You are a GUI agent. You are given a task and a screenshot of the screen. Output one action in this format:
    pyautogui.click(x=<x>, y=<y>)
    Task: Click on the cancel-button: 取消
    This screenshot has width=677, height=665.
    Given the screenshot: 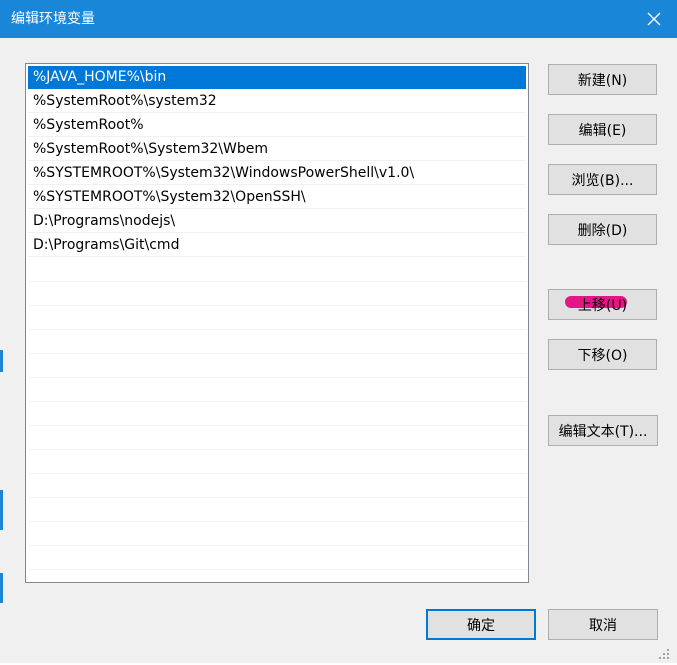 What is the action you would take?
    pyautogui.click(x=603, y=624)
    